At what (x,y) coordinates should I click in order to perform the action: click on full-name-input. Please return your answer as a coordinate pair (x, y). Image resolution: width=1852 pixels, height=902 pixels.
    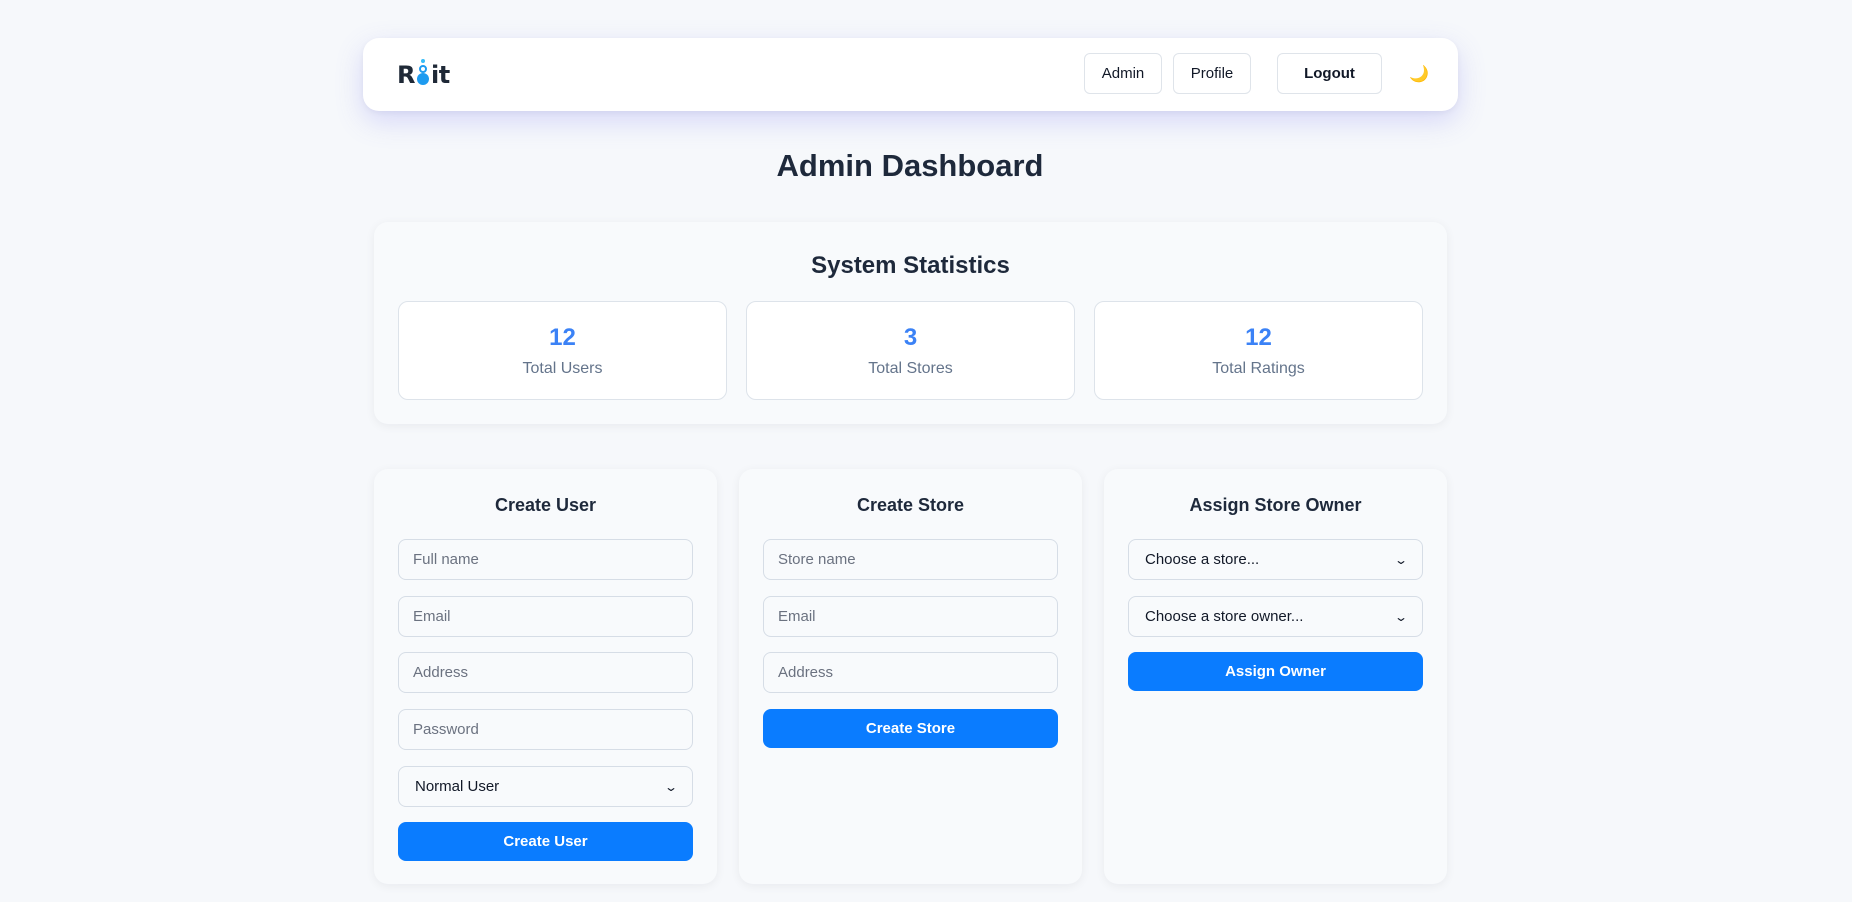
    Looking at the image, I should click on (545, 559).